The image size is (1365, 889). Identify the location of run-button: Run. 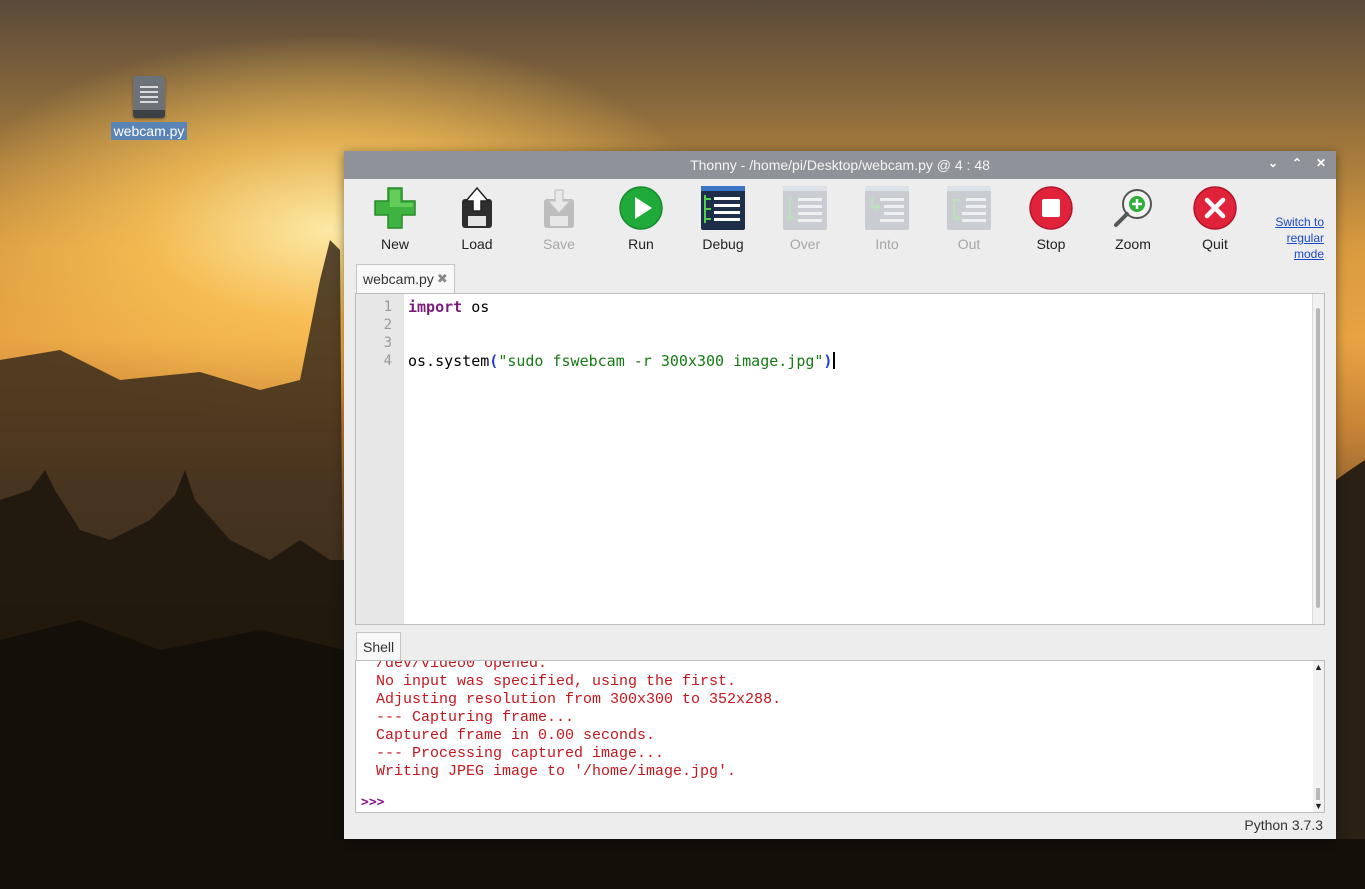
(641, 218).